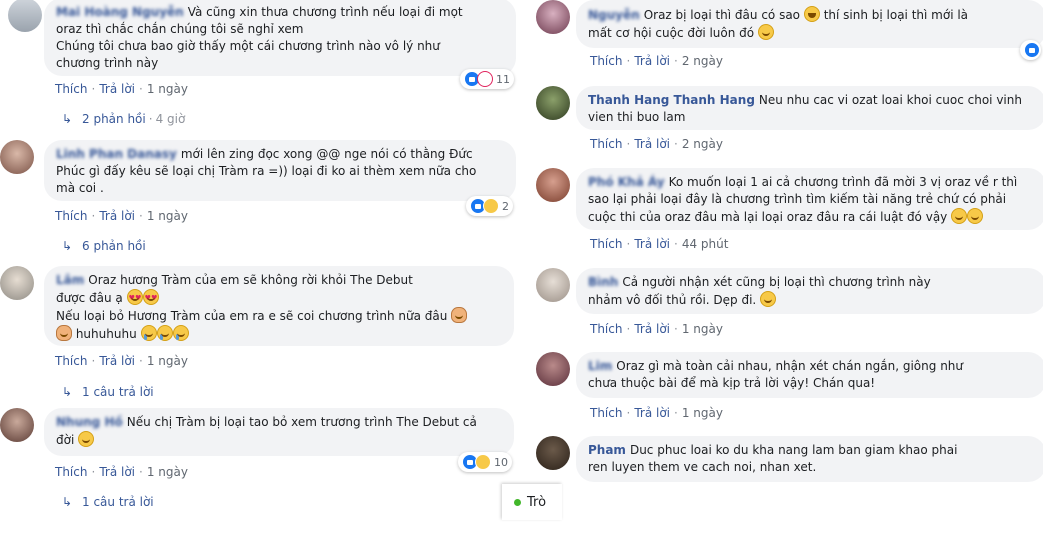 The image size is (1043, 539). I want to click on reaction-summary: 11, so click(487, 79).